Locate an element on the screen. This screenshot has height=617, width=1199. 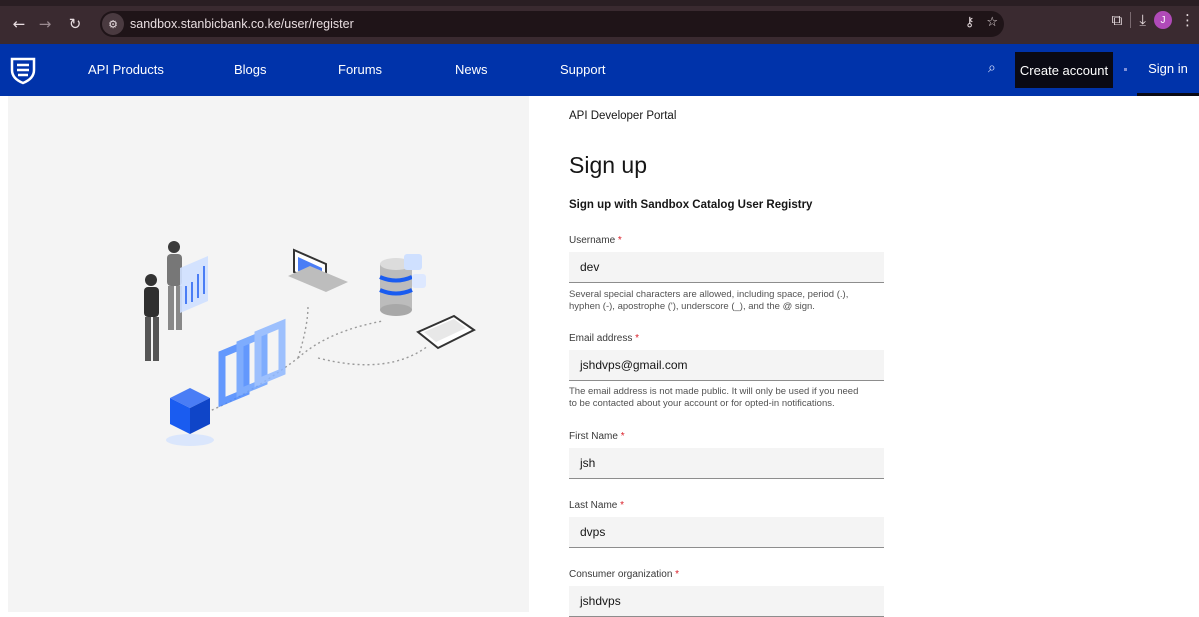
download-icon: ⤓ is located at coordinates (1142, 20).